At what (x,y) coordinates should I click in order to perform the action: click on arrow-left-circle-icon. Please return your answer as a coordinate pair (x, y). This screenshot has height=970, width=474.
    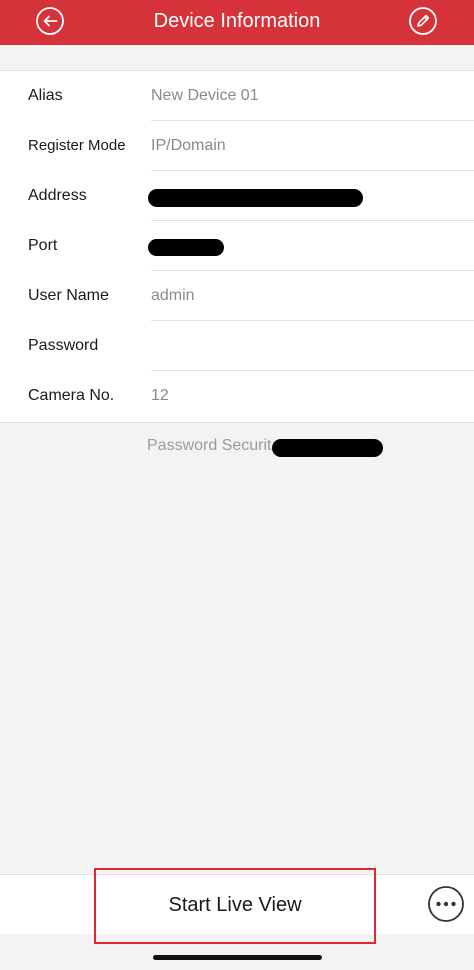
    Looking at the image, I should click on (50, 21).